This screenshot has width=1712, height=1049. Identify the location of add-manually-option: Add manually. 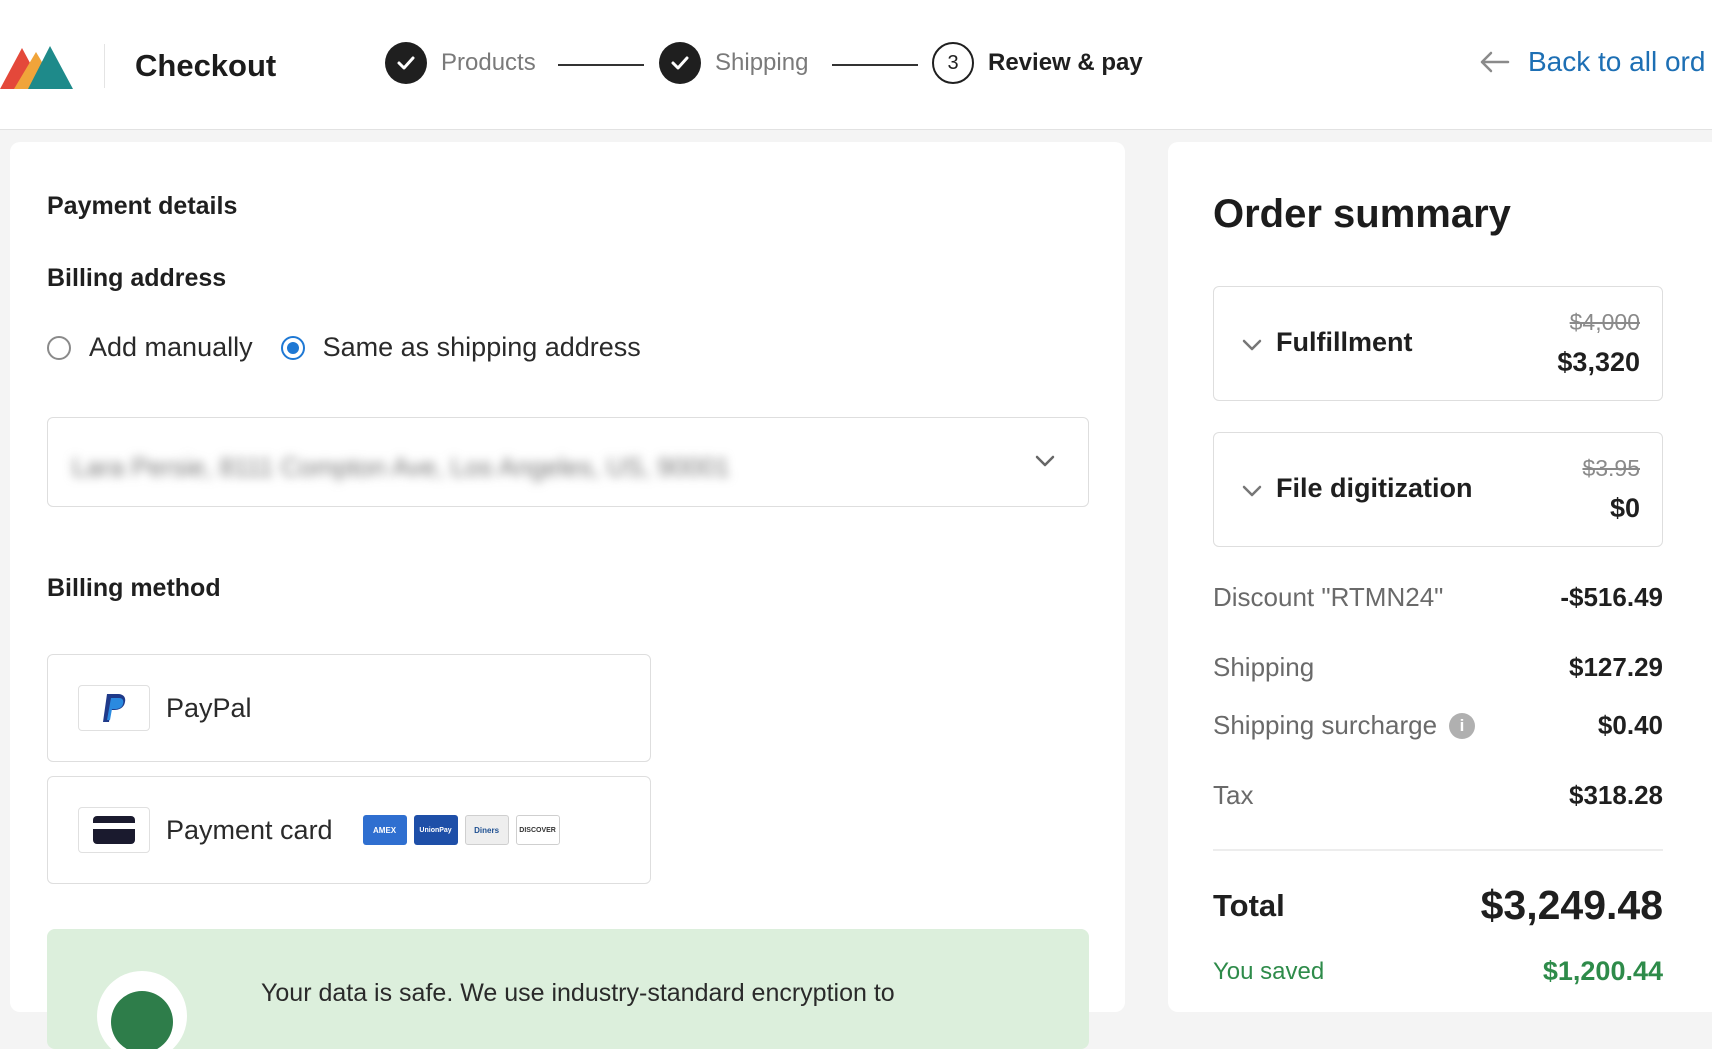
(150, 347).